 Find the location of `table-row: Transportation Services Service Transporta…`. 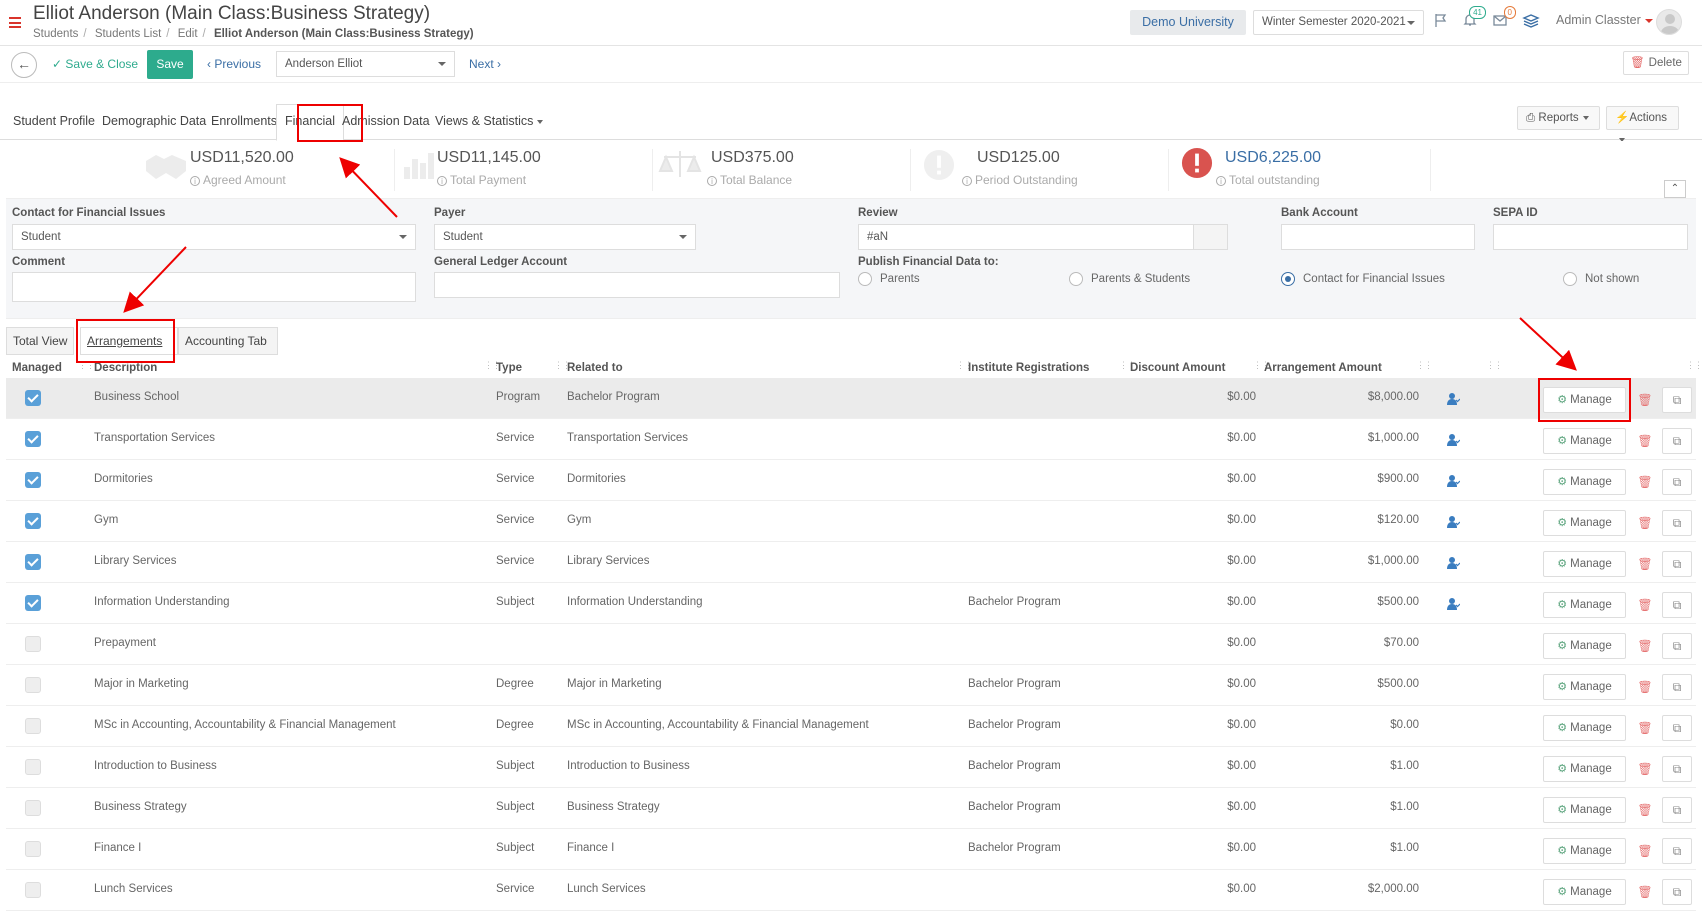

table-row: Transportation Services Service Transporta… is located at coordinates (851, 439).